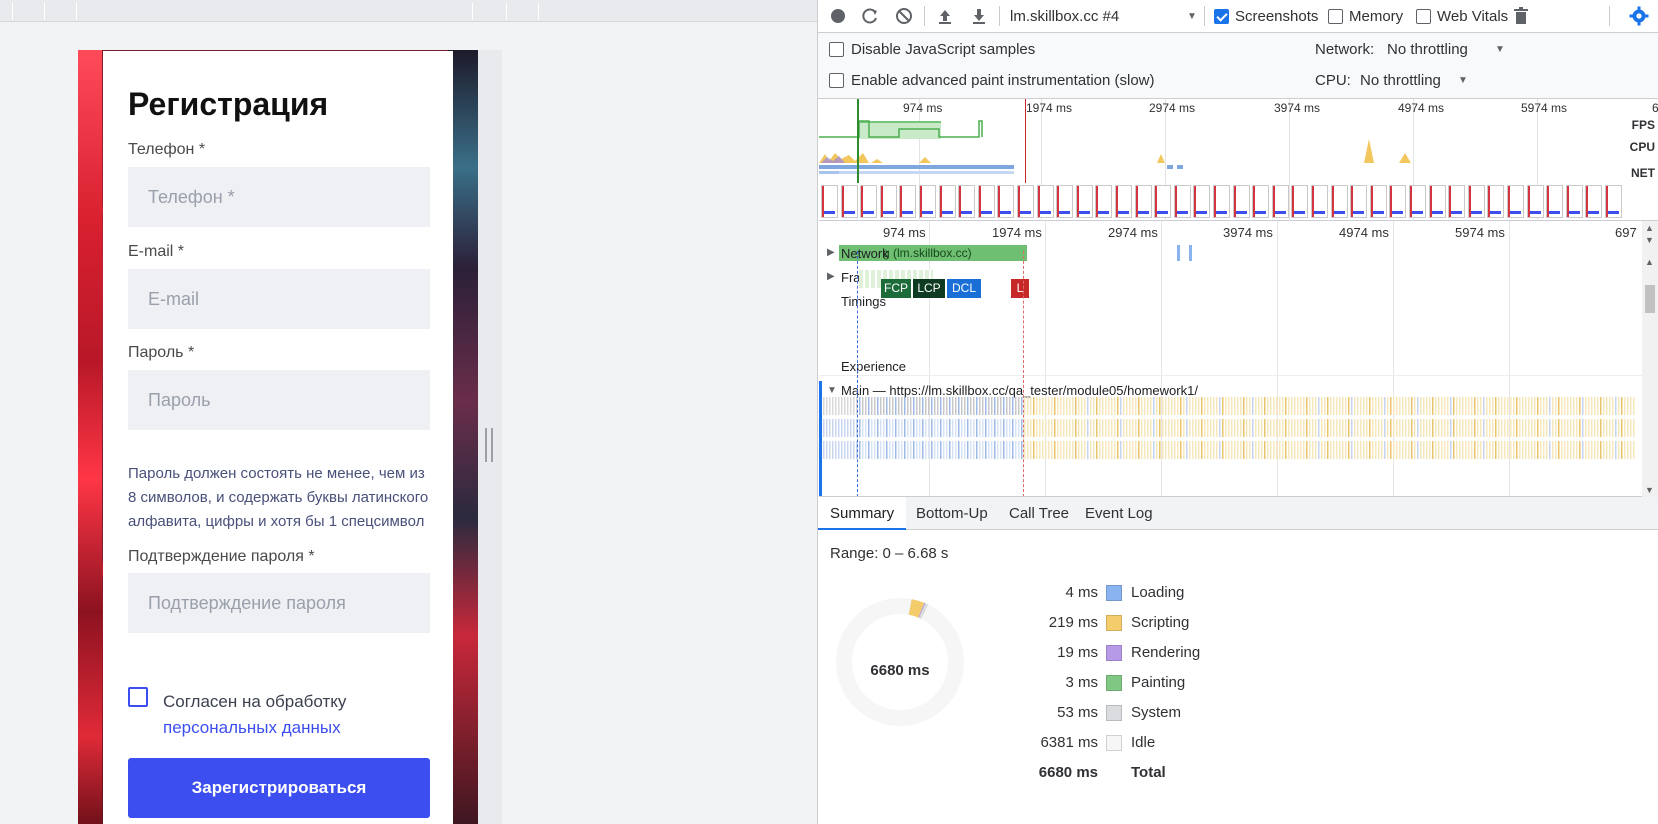 Image resolution: width=1658 pixels, height=824 pixels. I want to click on flame-chart-scrollbar: ▲ ▼ ▲ ▼, so click(1650, 359).